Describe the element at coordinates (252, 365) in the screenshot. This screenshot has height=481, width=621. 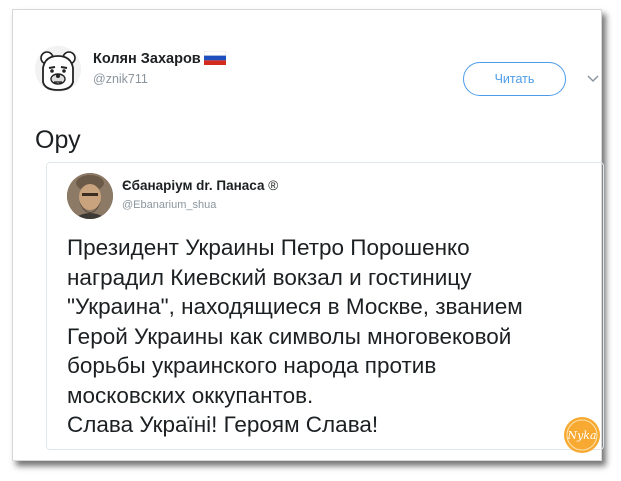
I see `quoted-text-line: борьбы украинского народа против` at that location.